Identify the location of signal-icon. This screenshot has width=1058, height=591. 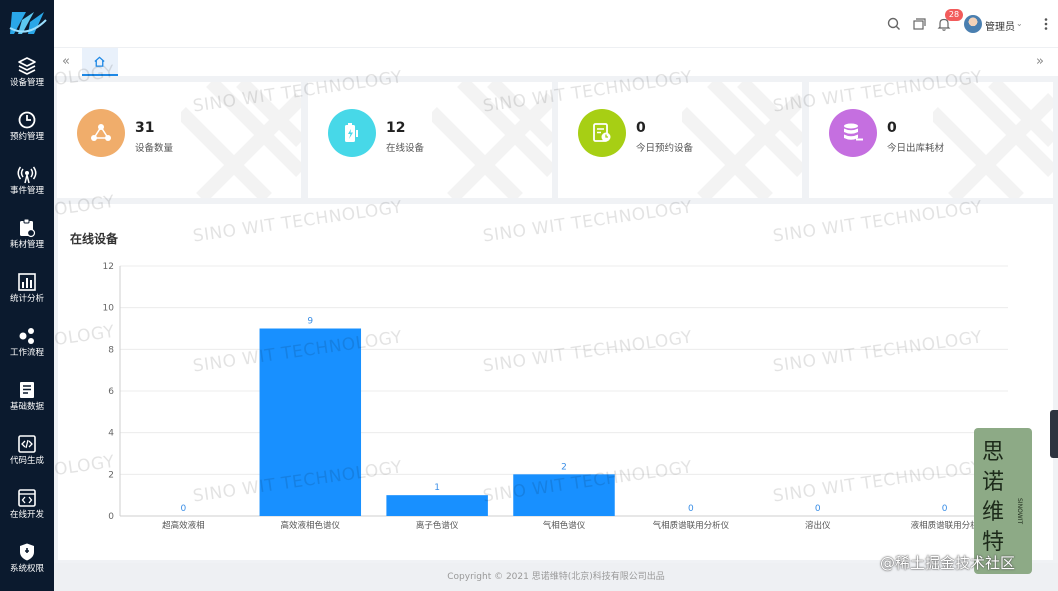
(27, 175).